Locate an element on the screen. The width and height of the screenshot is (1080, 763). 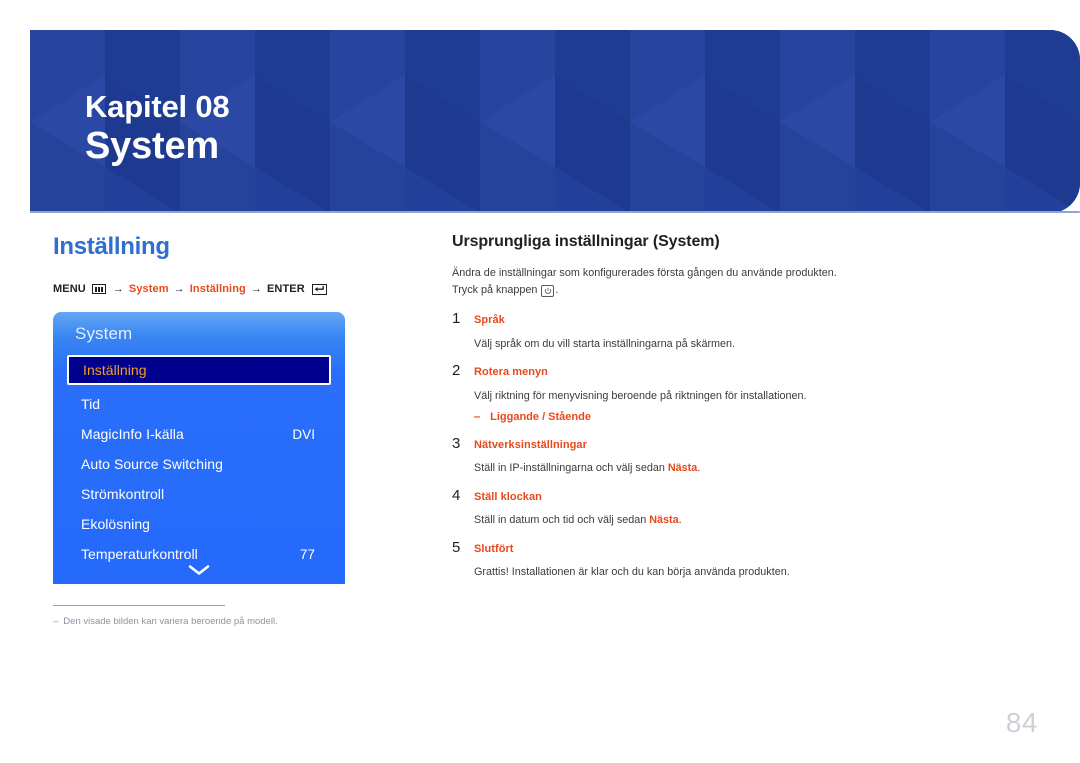
step-number: 5 is located at coordinates (456, 547).